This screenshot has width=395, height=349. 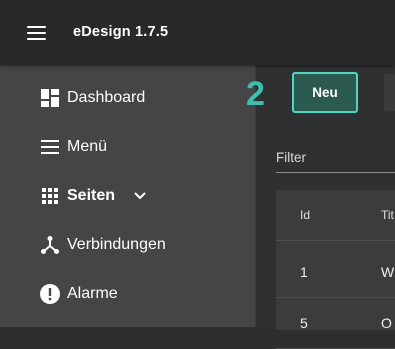 I want to click on secondary-button, so click(x=389, y=92).